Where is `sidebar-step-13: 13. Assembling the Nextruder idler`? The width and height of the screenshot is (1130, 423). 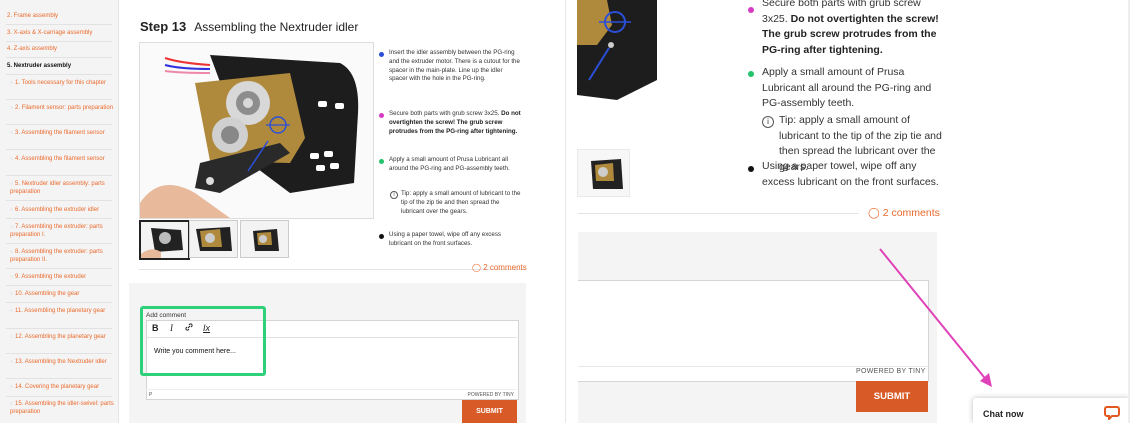
sidebar-step-13: 13. Assembling the Nextruder idler is located at coordinates (62, 362).